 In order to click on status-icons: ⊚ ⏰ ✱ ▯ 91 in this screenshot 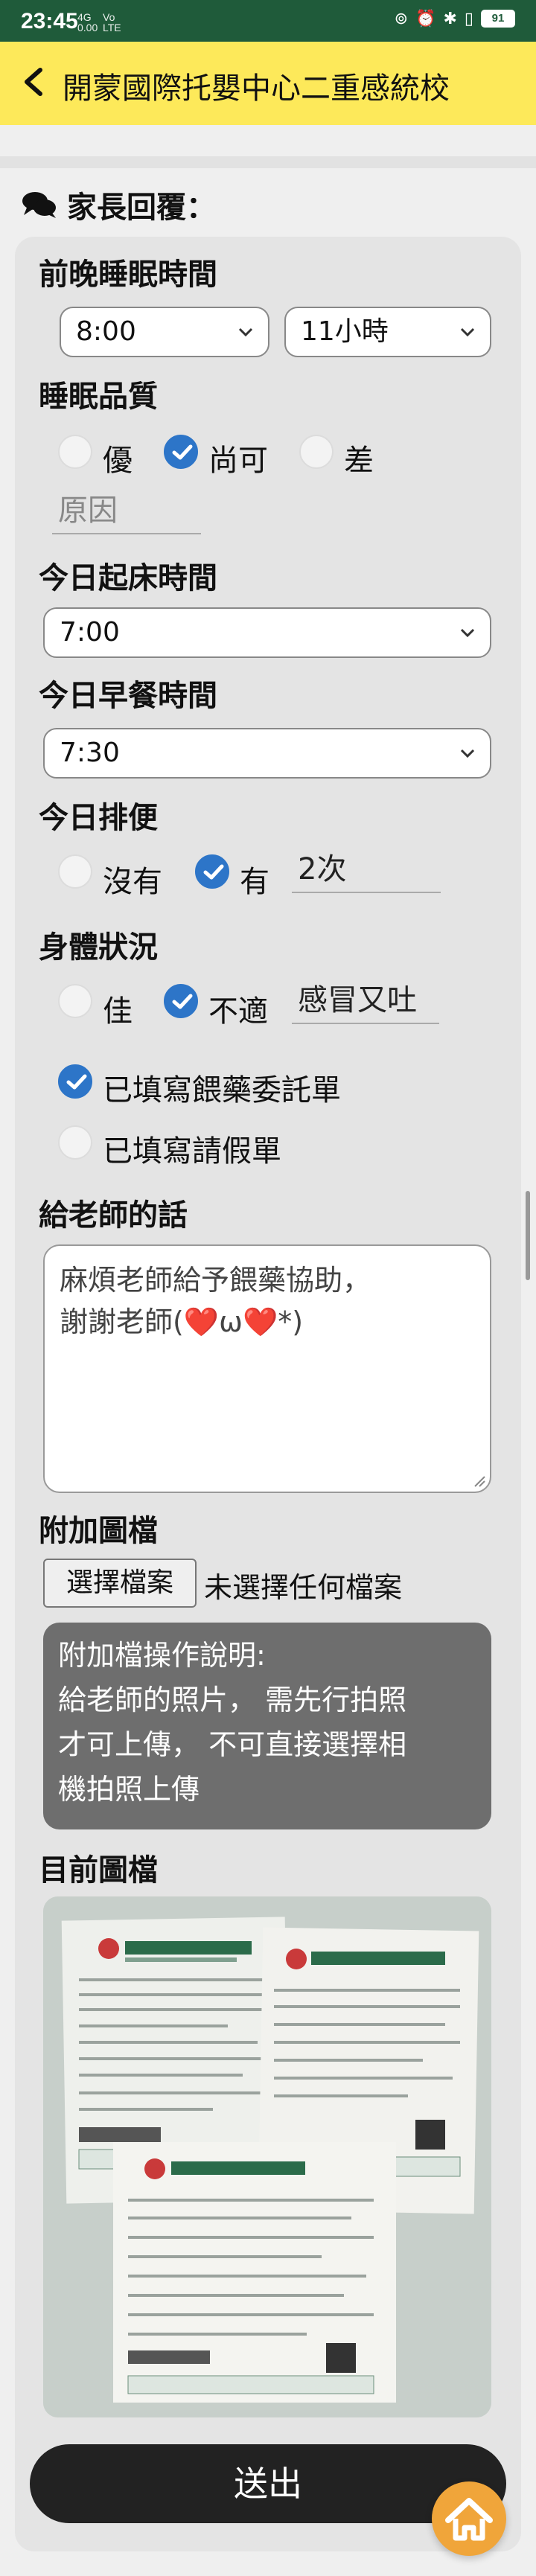, I will do `click(455, 18)`.